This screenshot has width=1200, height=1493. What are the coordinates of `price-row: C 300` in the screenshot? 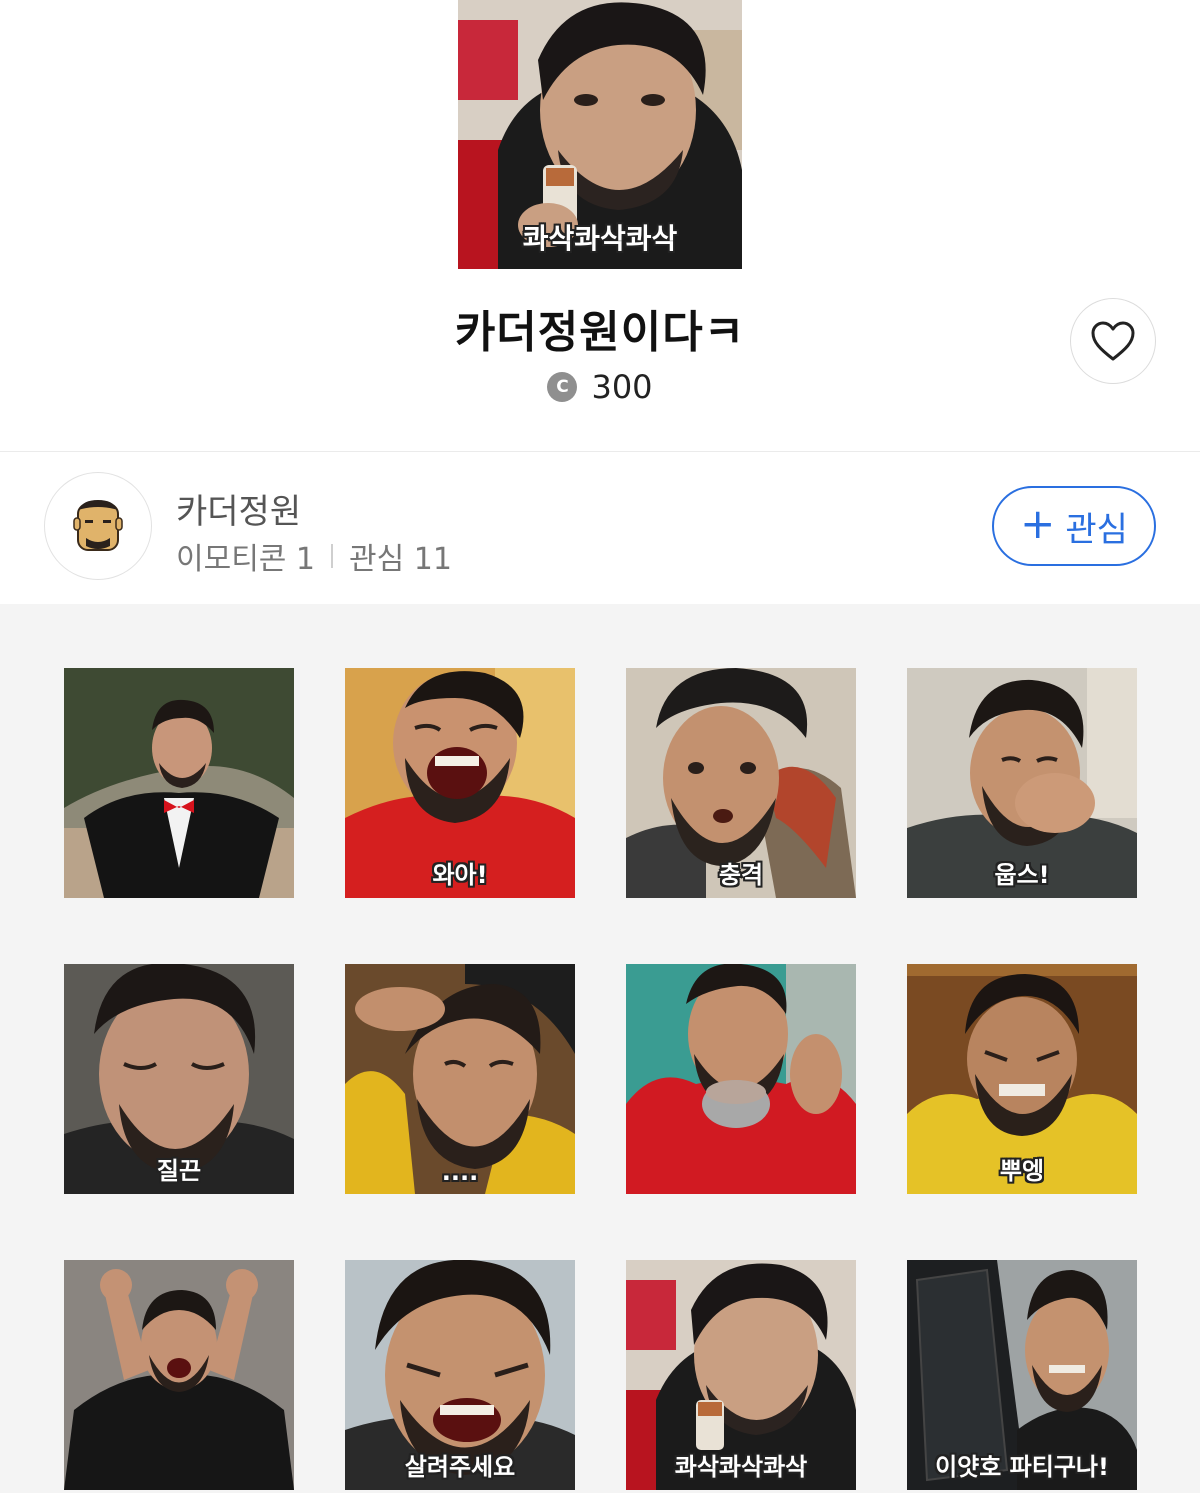 It's located at (600, 387).